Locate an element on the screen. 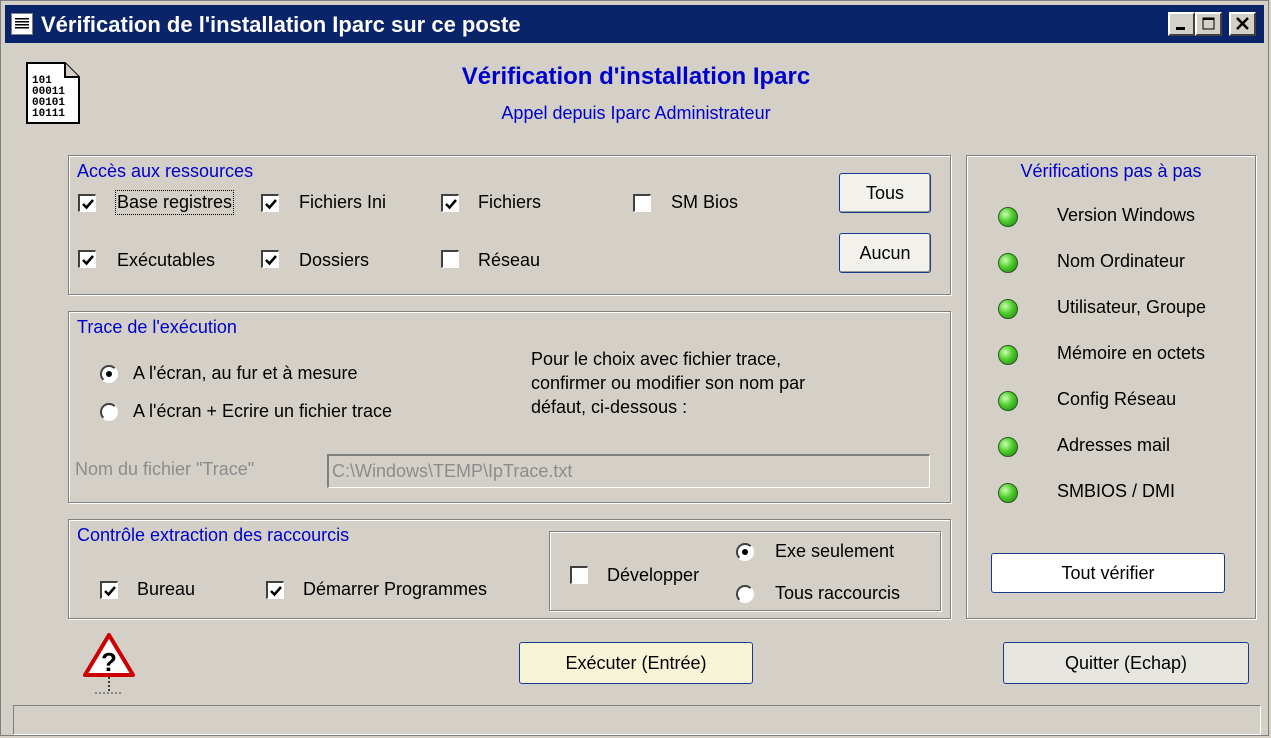  minimize-button is located at coordinates (1181, 24).